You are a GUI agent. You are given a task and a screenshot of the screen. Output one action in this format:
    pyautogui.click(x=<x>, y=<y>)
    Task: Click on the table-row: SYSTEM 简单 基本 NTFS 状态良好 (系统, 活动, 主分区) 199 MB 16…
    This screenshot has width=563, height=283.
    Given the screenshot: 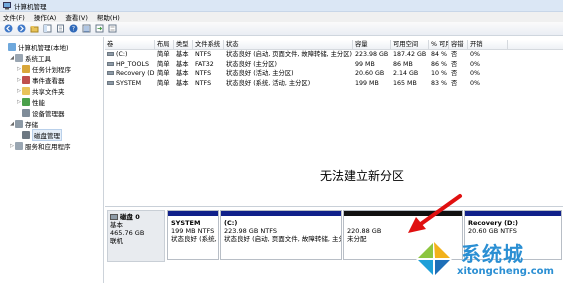 What is the action you would take?
    pyautogui.click(x=334, y=84)
    